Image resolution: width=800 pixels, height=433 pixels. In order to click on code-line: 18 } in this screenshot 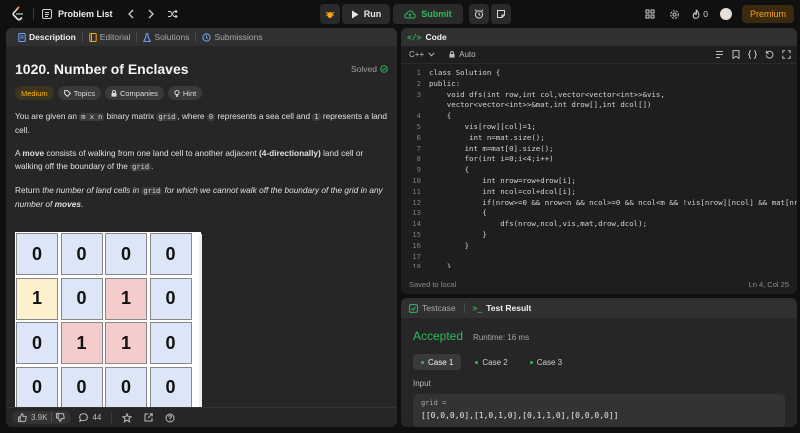, I will do `click(599, 265)`.